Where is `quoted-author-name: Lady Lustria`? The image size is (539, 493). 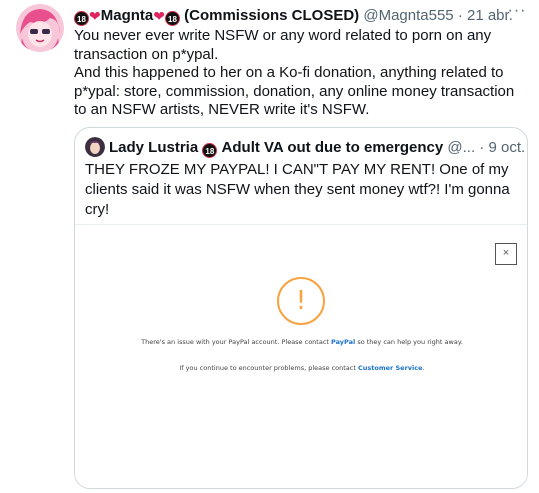
quoted-author-name: Lady Lustria is located at coordinates (153, 147).